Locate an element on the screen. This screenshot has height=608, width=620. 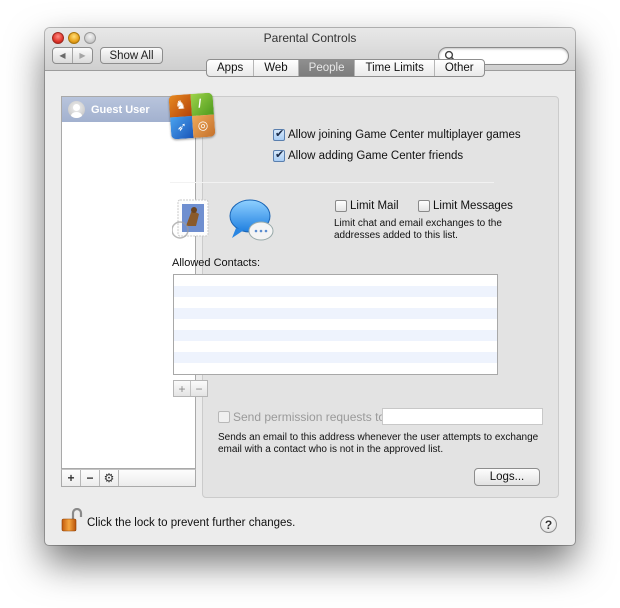
section-divider is located at coordinates (332, 182).